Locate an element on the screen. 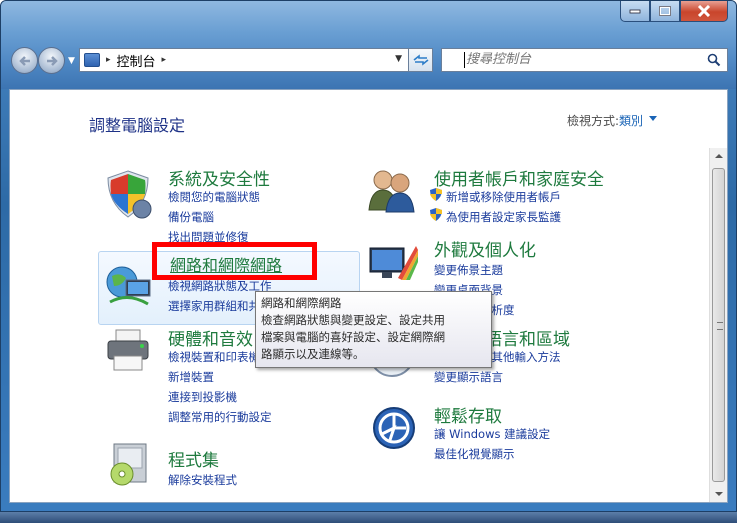 This screenshot has height=523, width=737. address-bar: ▸ 控制台 ▸ ▼ is located at coordinates (244, 60).